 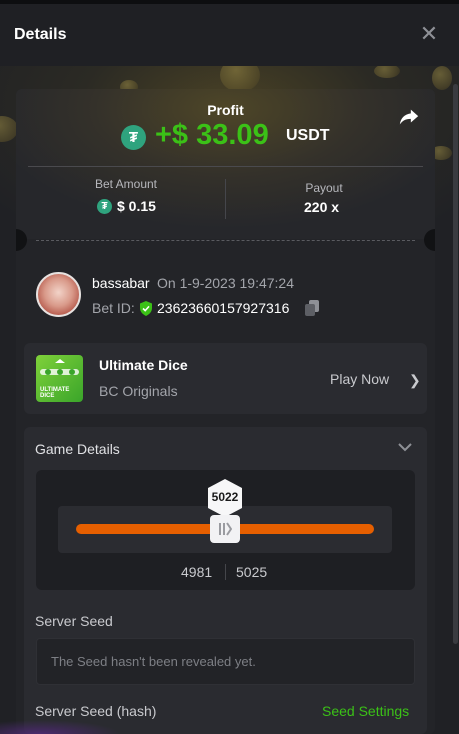 What do you see at coordinates (60, 726) in the screenshot?
I see `bottom-glow-decoration` at bounding box center [60, 726].